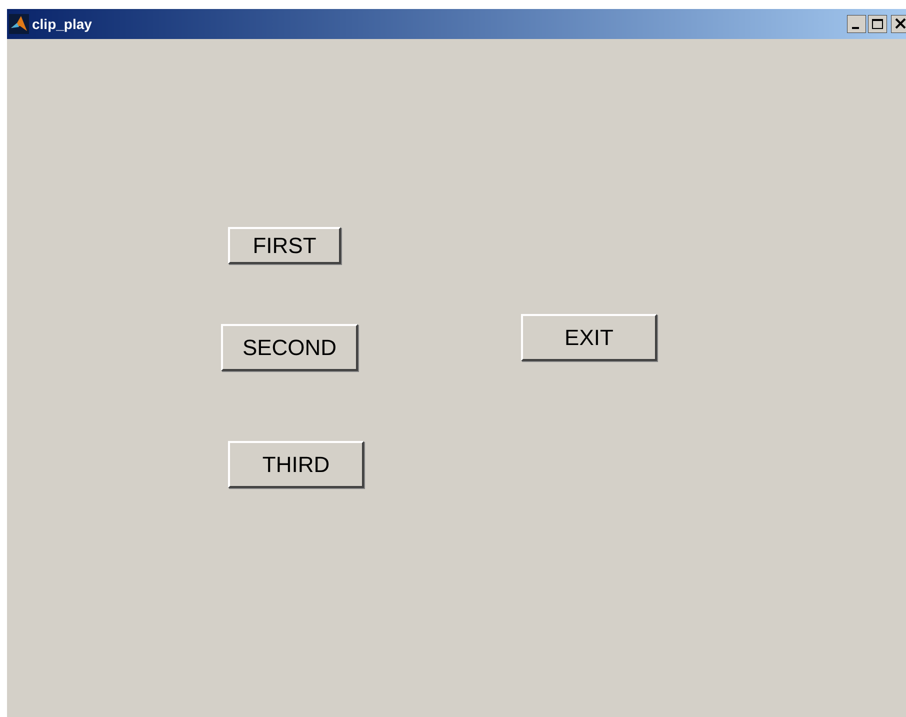 The height and width of the screenshot is (717, 906). What do you see at coordinates (62, 24) in the screenshot?
I see `window-title: clip_play` at bounding box center [62, 24].